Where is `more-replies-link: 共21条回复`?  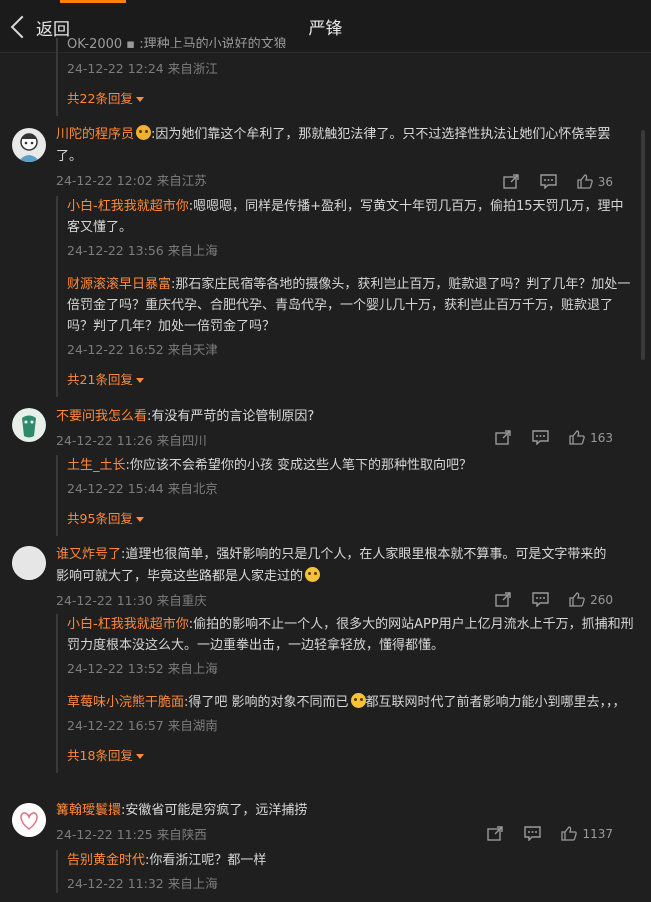
more-replies-link: 共21条回复 is located at coordinates (346, 380).